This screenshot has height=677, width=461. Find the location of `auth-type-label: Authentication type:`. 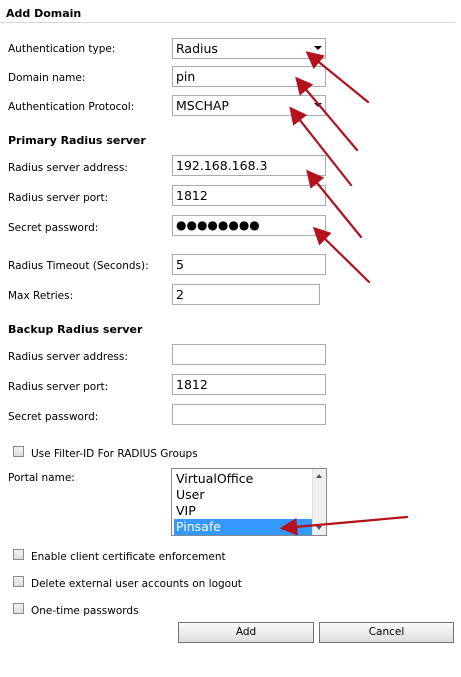

auth-type-label: Authentication type: is located at coordinates (62, 49).